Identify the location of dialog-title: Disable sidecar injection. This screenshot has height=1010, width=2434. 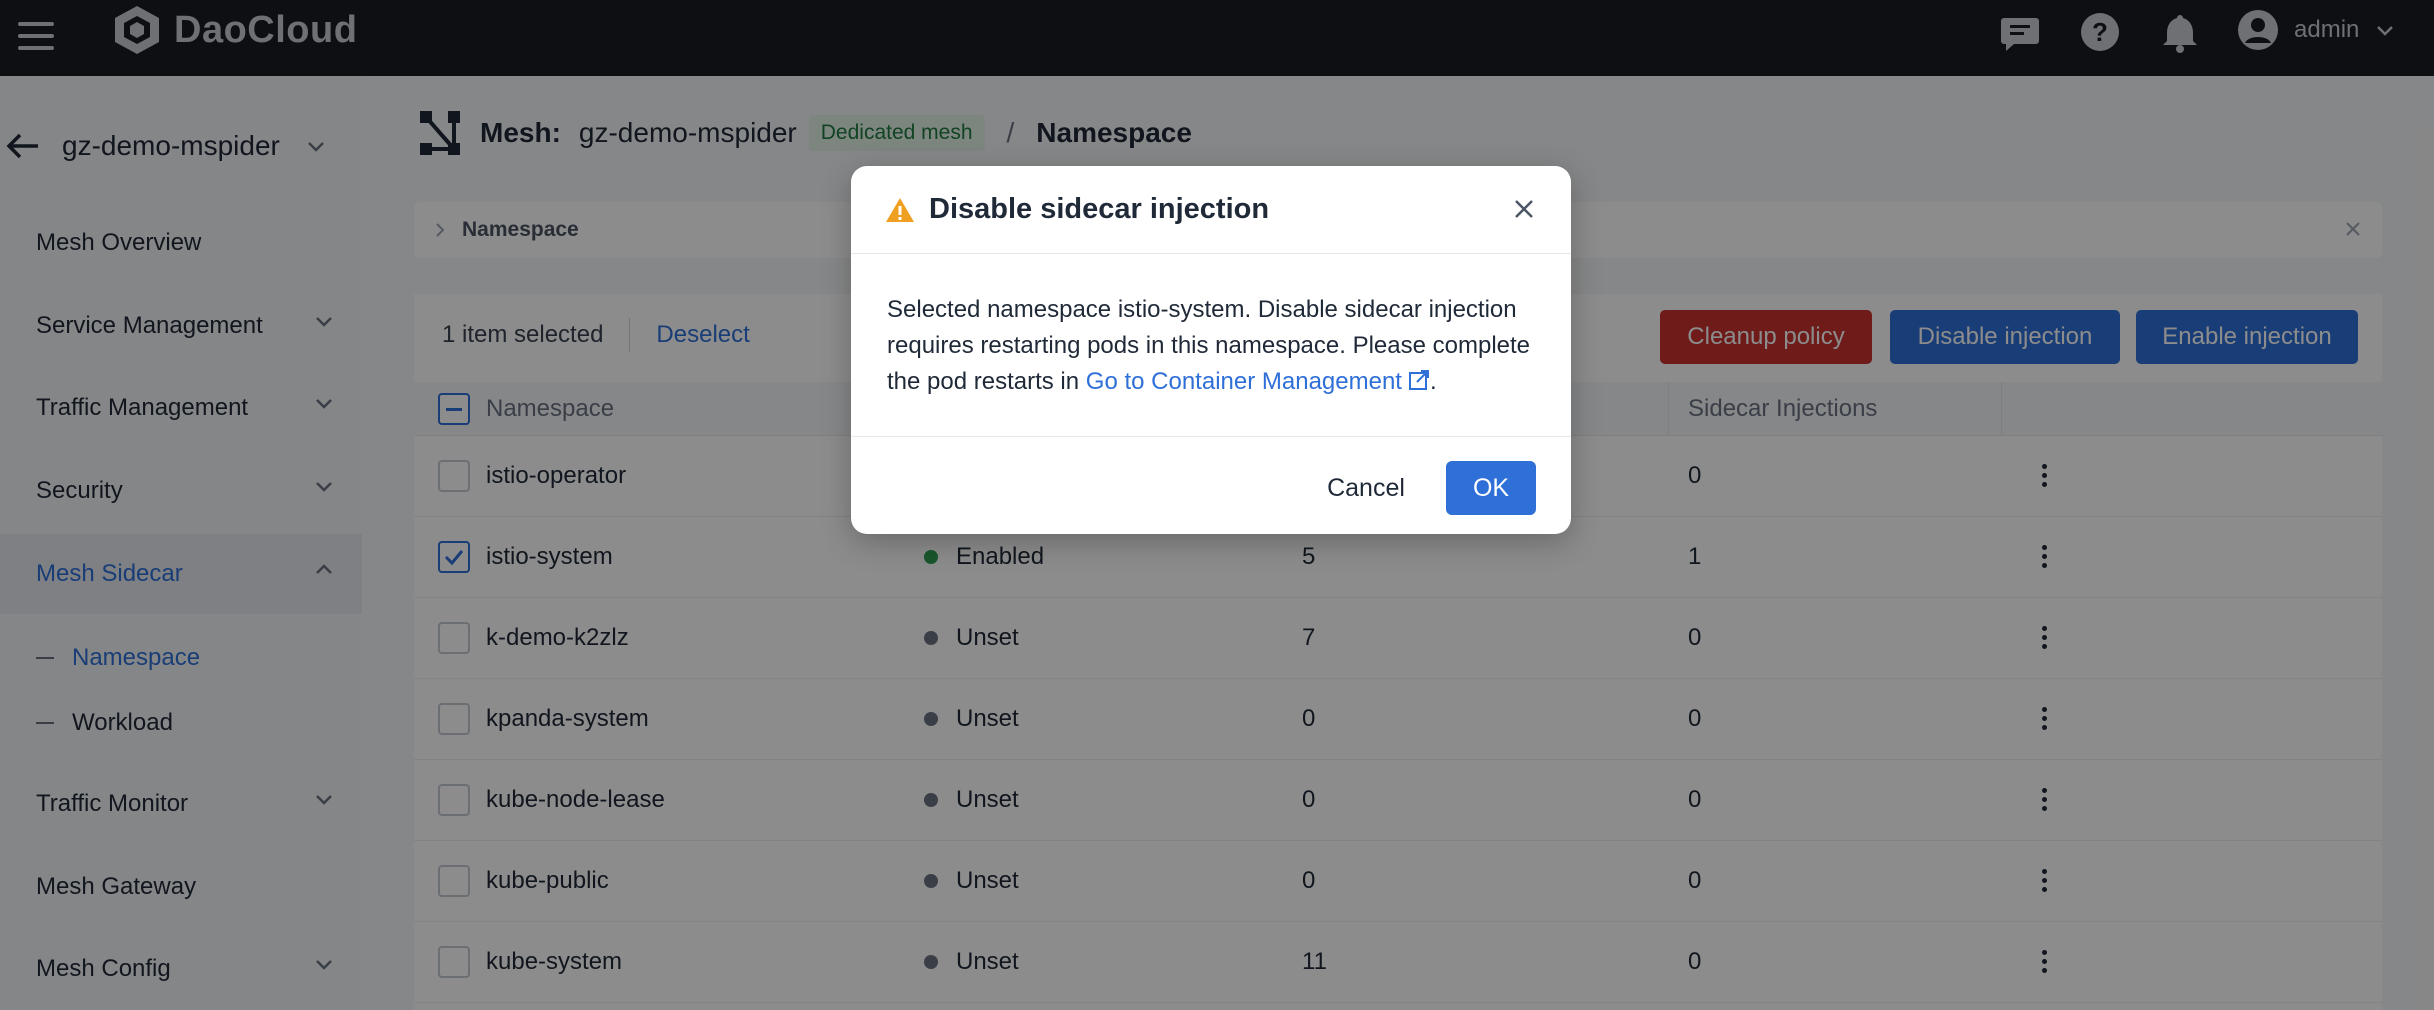
(1099, 209).